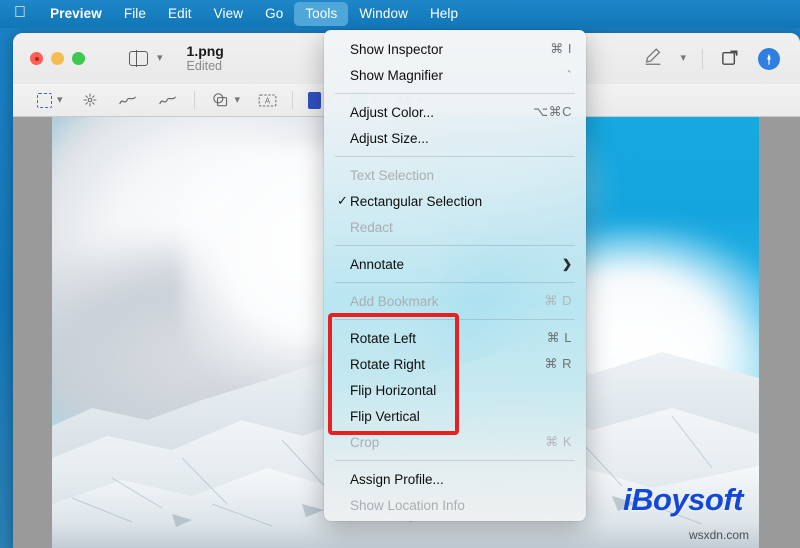  Describe the element at coordinates (653, 58) in the screenshot. I see `markup-pen-icon` at that location.